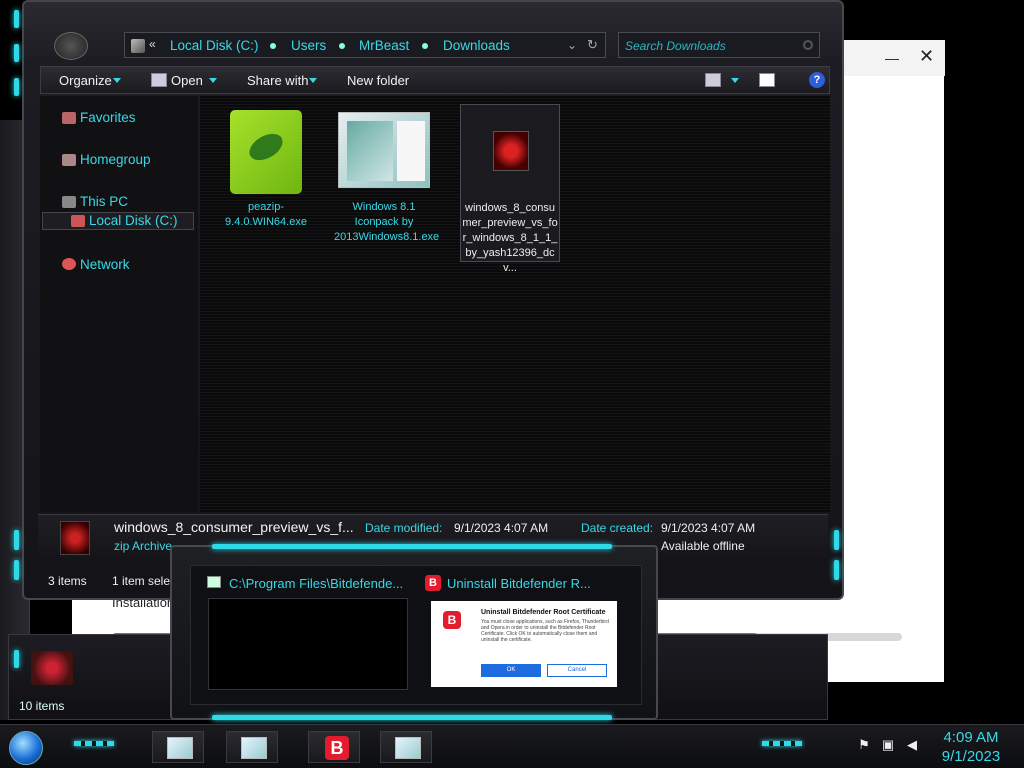 The image size is (1024, 768). I want to click on peazip-icon, so click(266, 152).